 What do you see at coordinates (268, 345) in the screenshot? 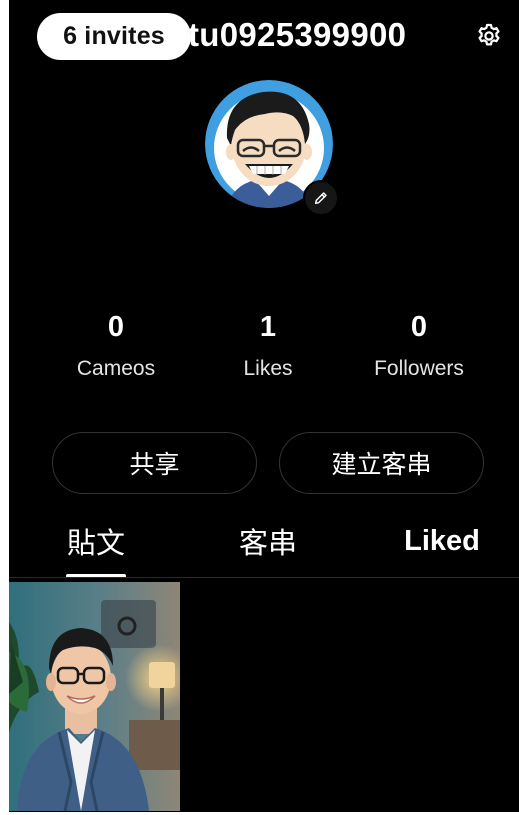
I see `stat-likes: 1 Likes` at bounding box center [268, 345].